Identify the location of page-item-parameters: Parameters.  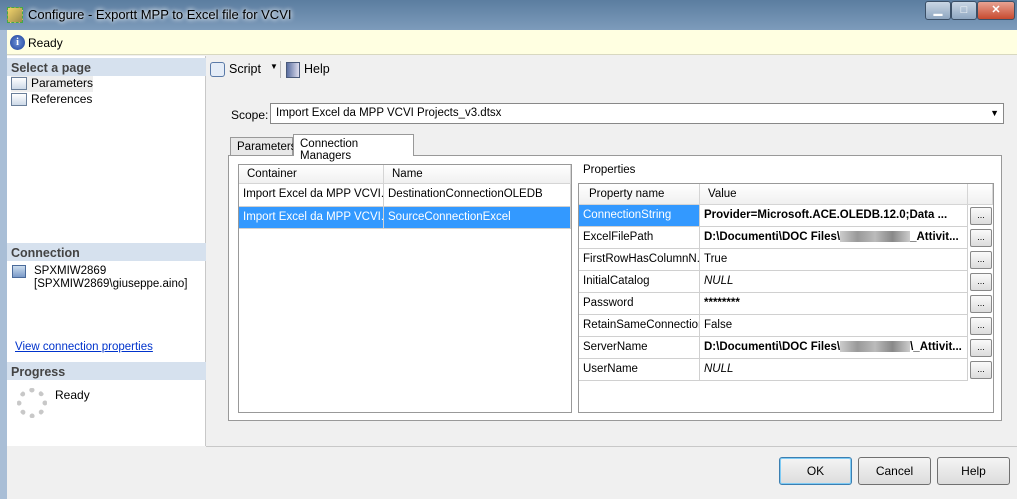
(52, 84).